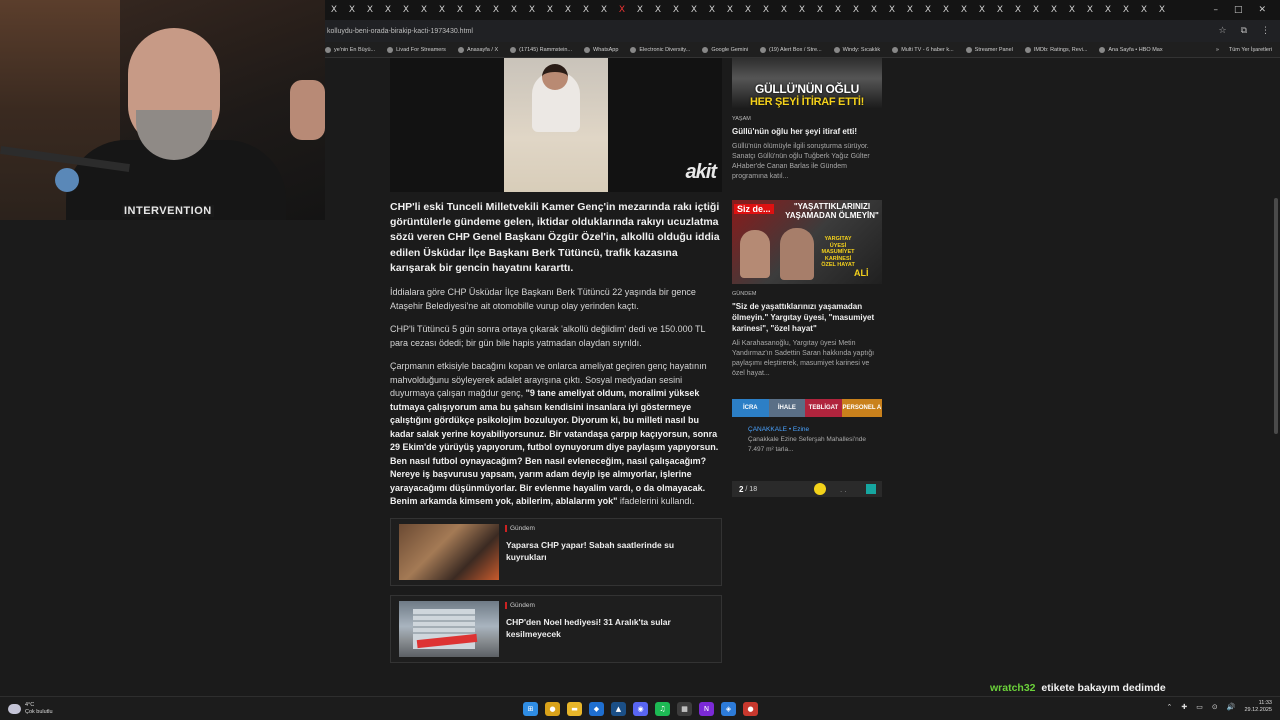 This screenshot has height=720, width=1280. What do you see at coordinates (477, 49) in the screenshot?
I see `bookmark-item: Anasayfa / X` at bounding box center [477, 49].